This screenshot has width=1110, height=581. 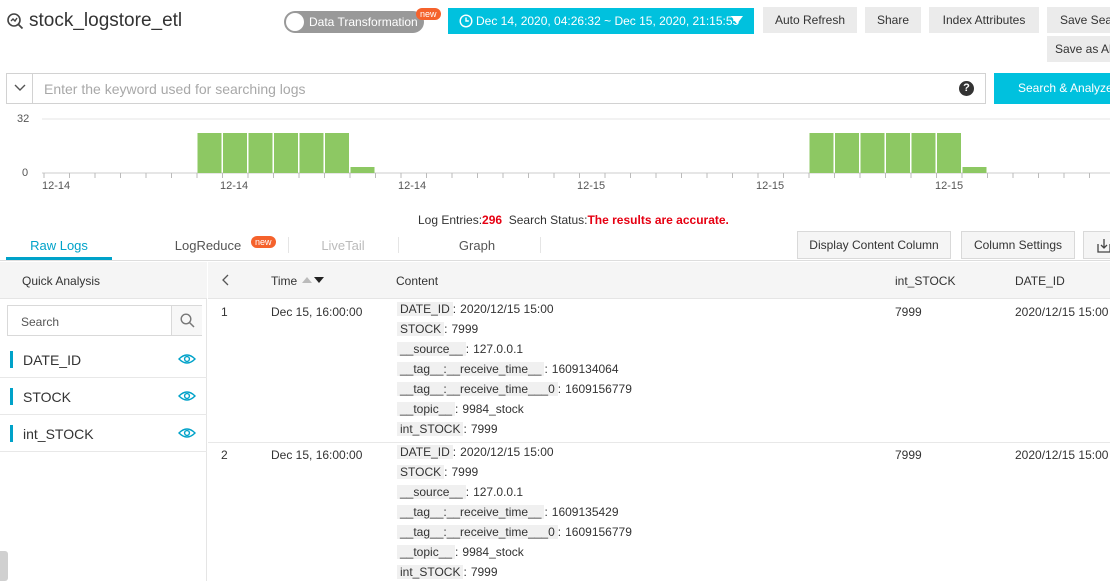 I want to click on share-button: Share, so click(x=893, y=20).